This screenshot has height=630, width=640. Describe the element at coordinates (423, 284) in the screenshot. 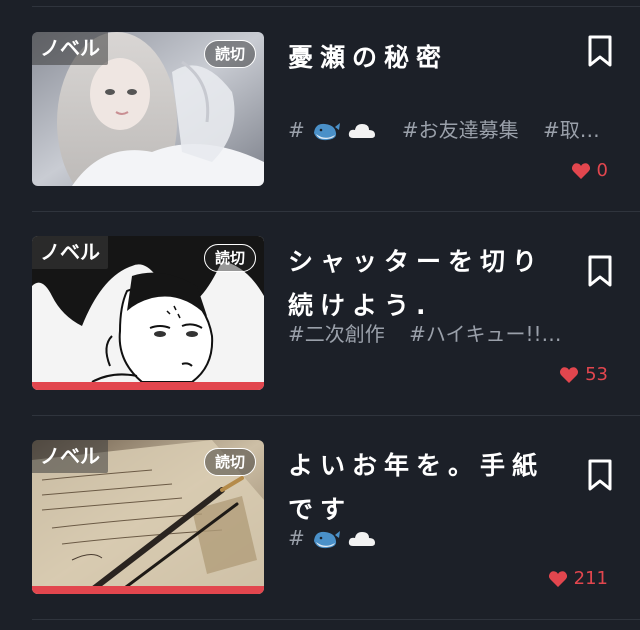

I see `story-title: シャッターを切り続けよう.` at that location.